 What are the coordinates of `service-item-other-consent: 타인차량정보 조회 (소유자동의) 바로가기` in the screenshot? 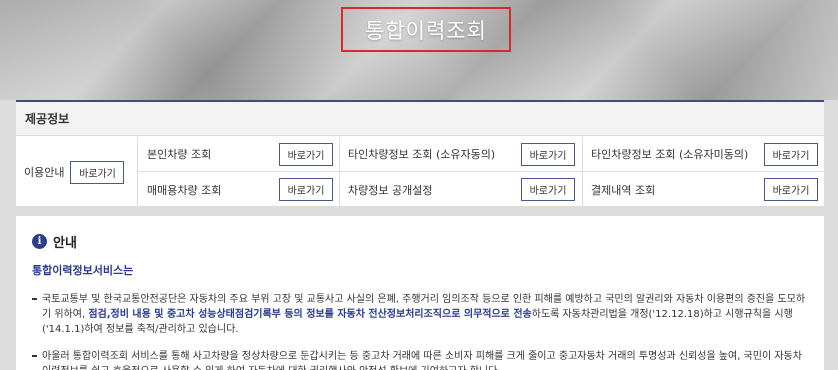 It's located at (461, 154).